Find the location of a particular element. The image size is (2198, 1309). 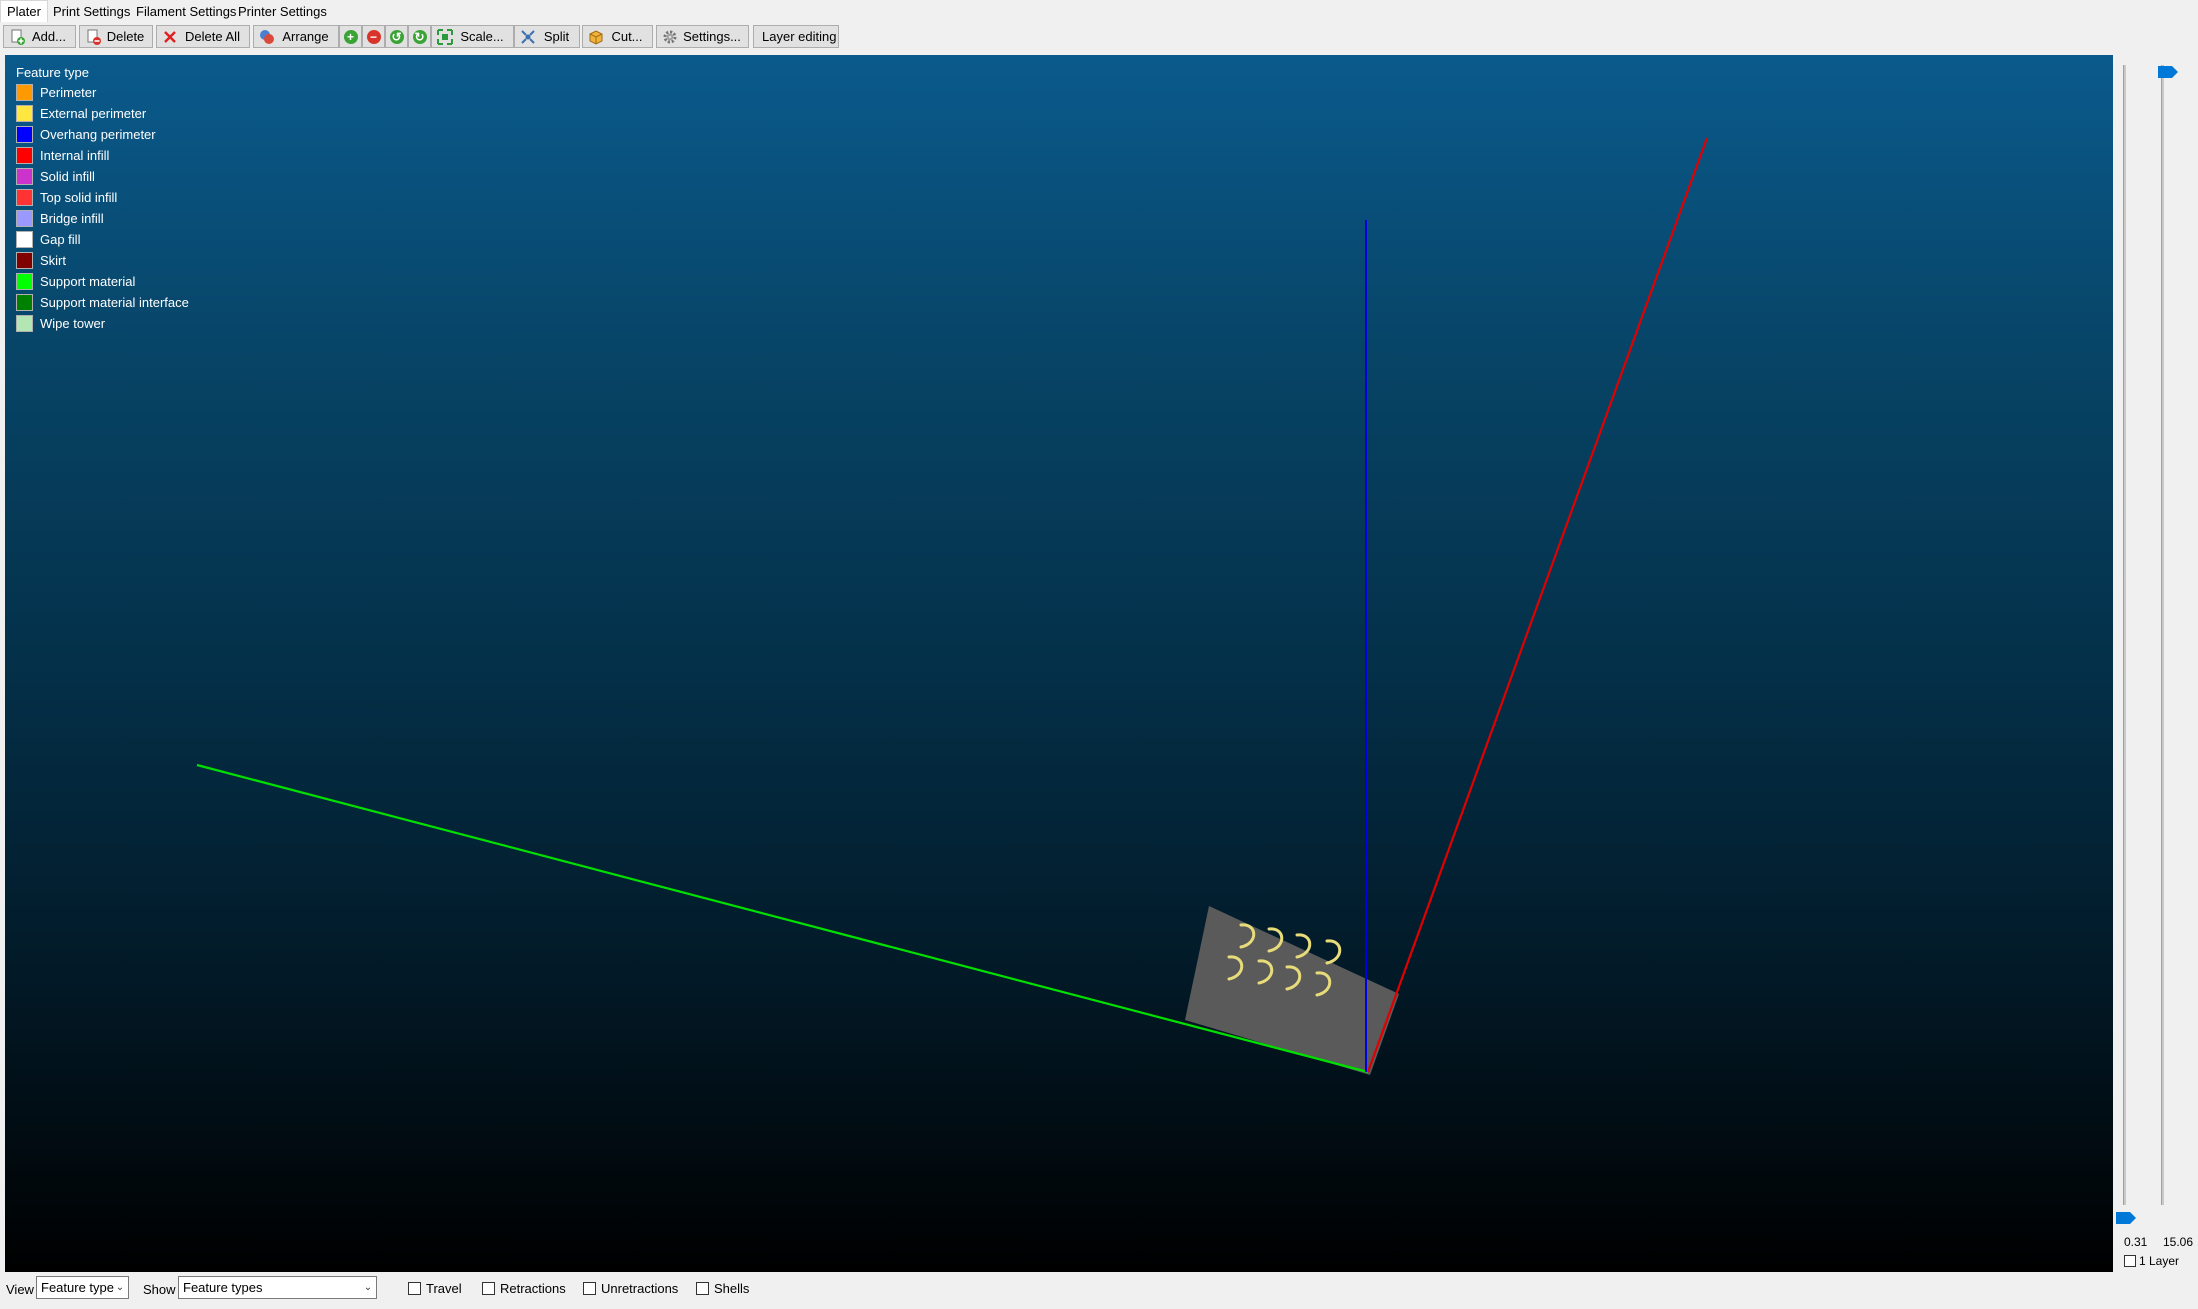

legend-label: Gap fill is located at coordinates (60, 239).